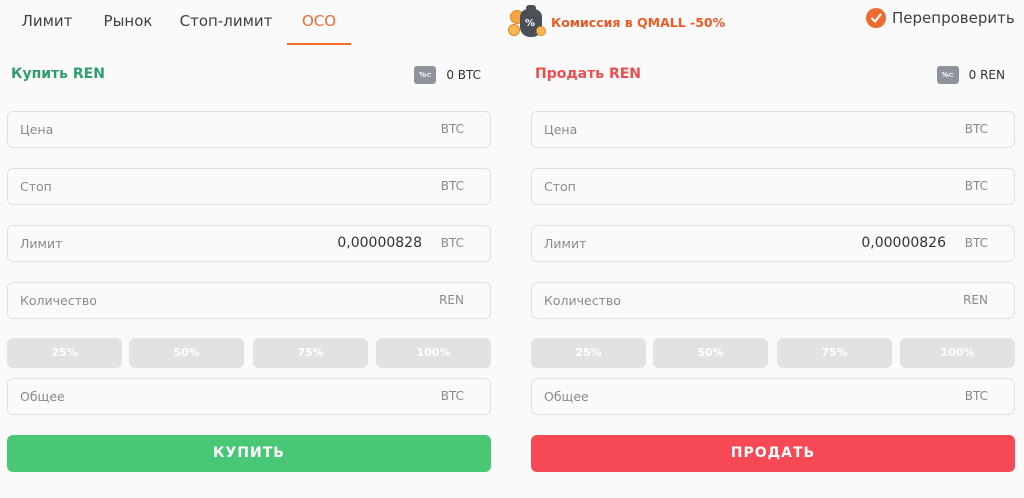 The width and height of the screenshot is (1024, 498). I want to click on buy-total-placeholder: Общее, so click(42, 396).